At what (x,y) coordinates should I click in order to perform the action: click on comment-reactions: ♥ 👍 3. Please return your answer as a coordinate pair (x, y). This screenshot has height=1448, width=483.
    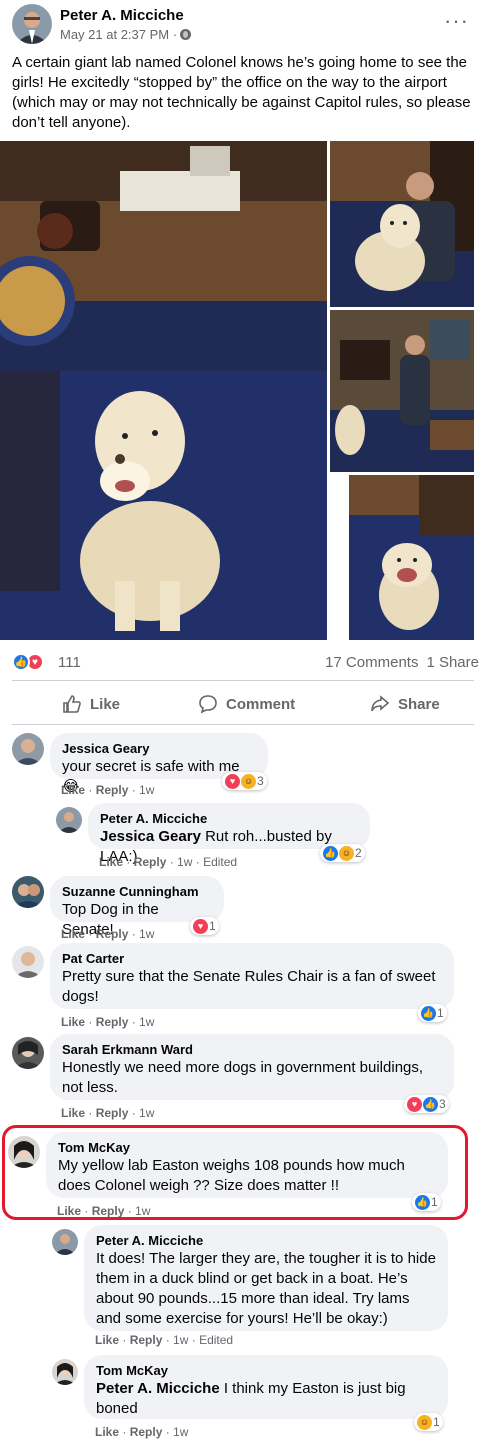
    Looking at the image, I should click on (426, 1104).